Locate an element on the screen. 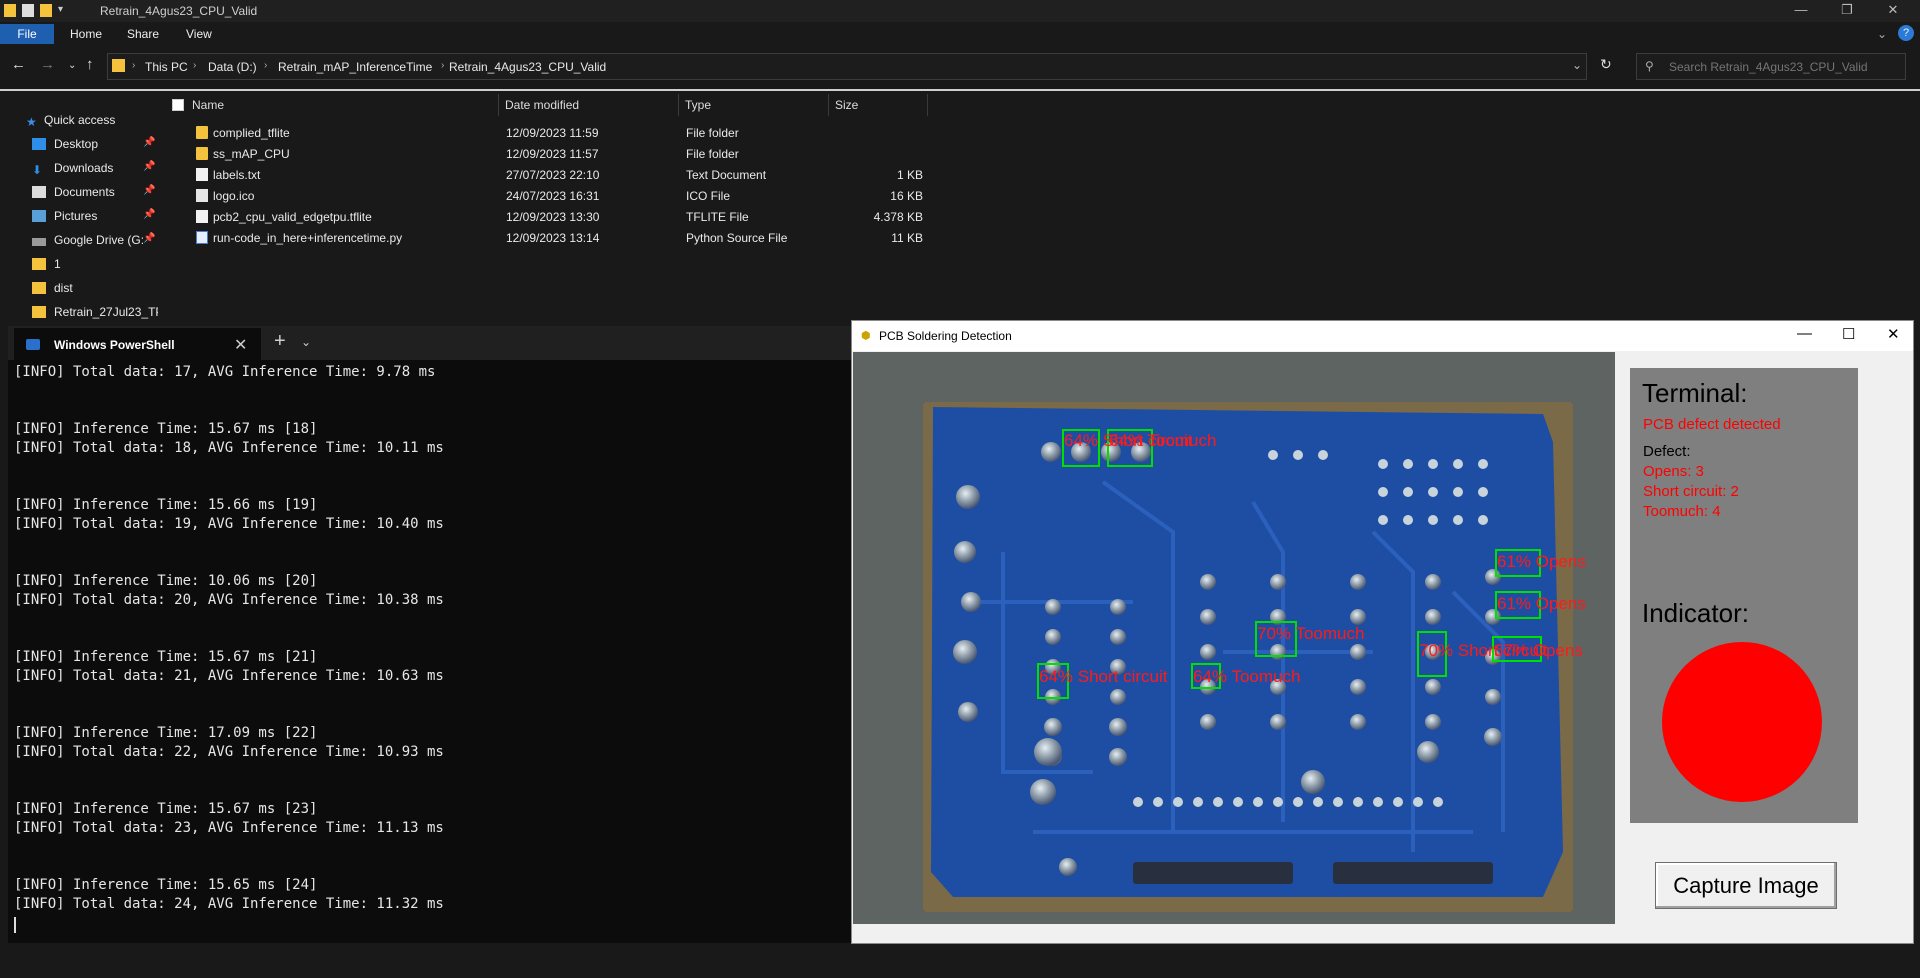  nav-item-desktop: Desktop is located at coordinates (65, 144).